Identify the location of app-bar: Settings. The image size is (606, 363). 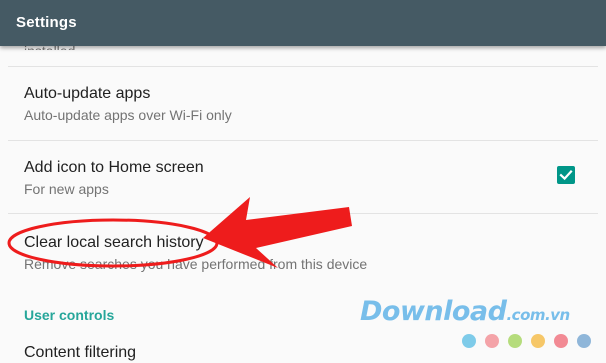
(303, 23).